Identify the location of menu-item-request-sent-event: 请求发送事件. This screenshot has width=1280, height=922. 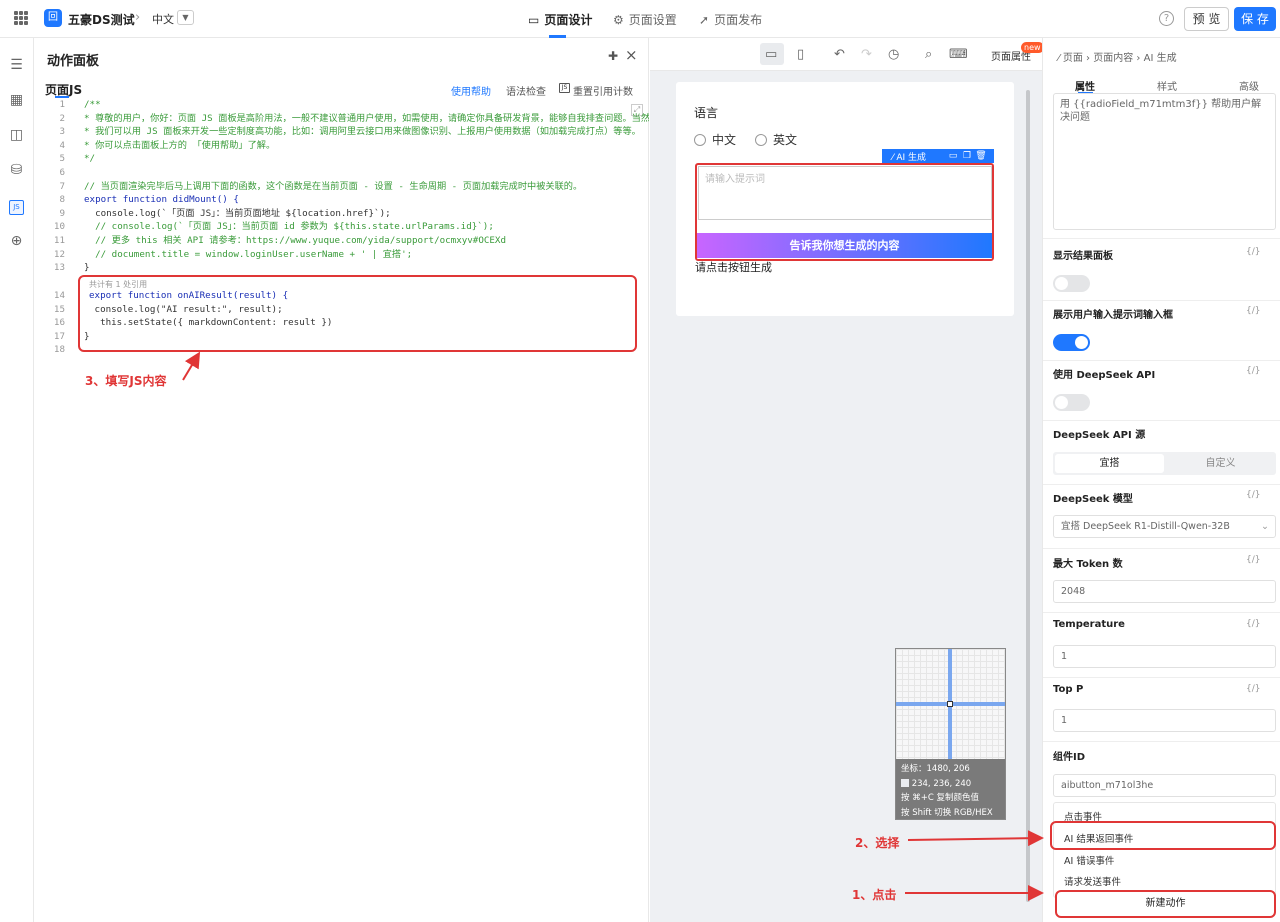
(1092, 881).